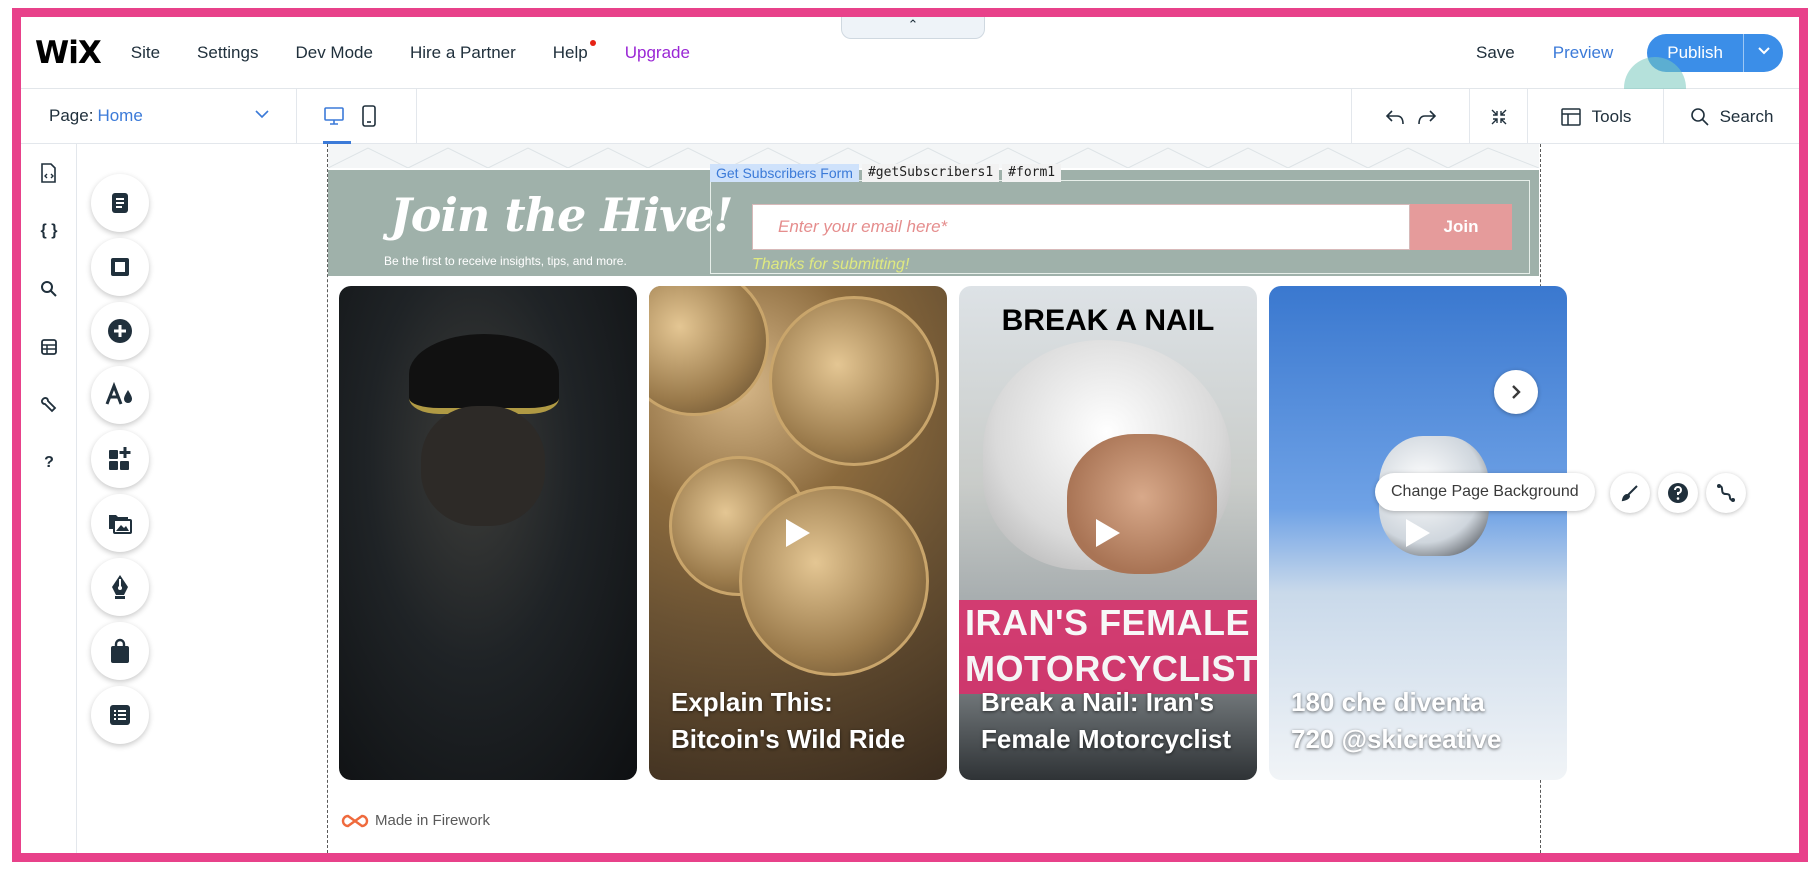 This screenshot has height=870, width=1820. I want to click on blog-icon, so click(120, 587).